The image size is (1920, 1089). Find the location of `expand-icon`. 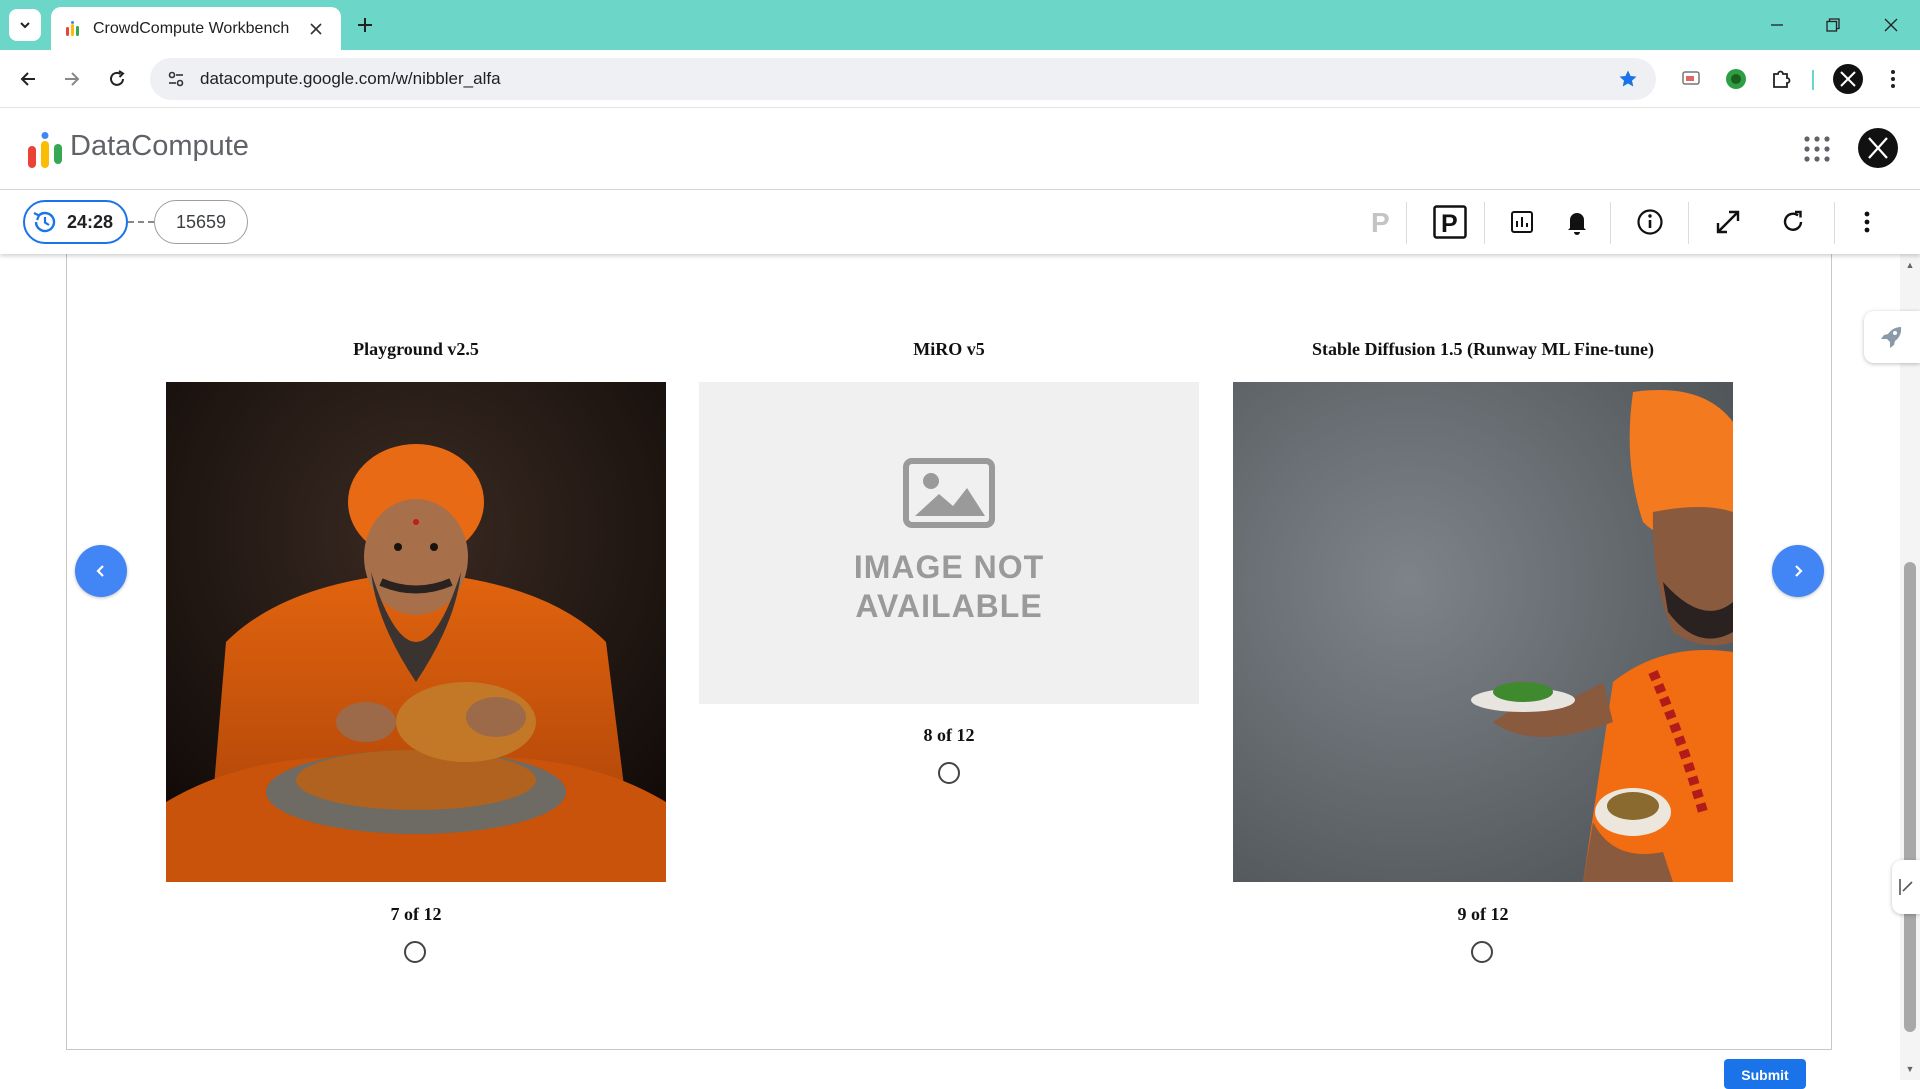

expand-icon is located at coordinates (1728, 222).